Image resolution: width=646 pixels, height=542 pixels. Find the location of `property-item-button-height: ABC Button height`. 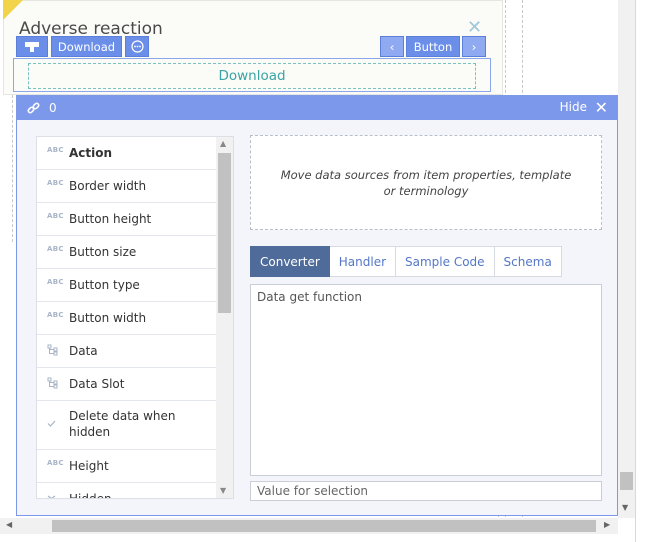

property-item-button-height: ABC Button height is located at coordinates (126, 219).